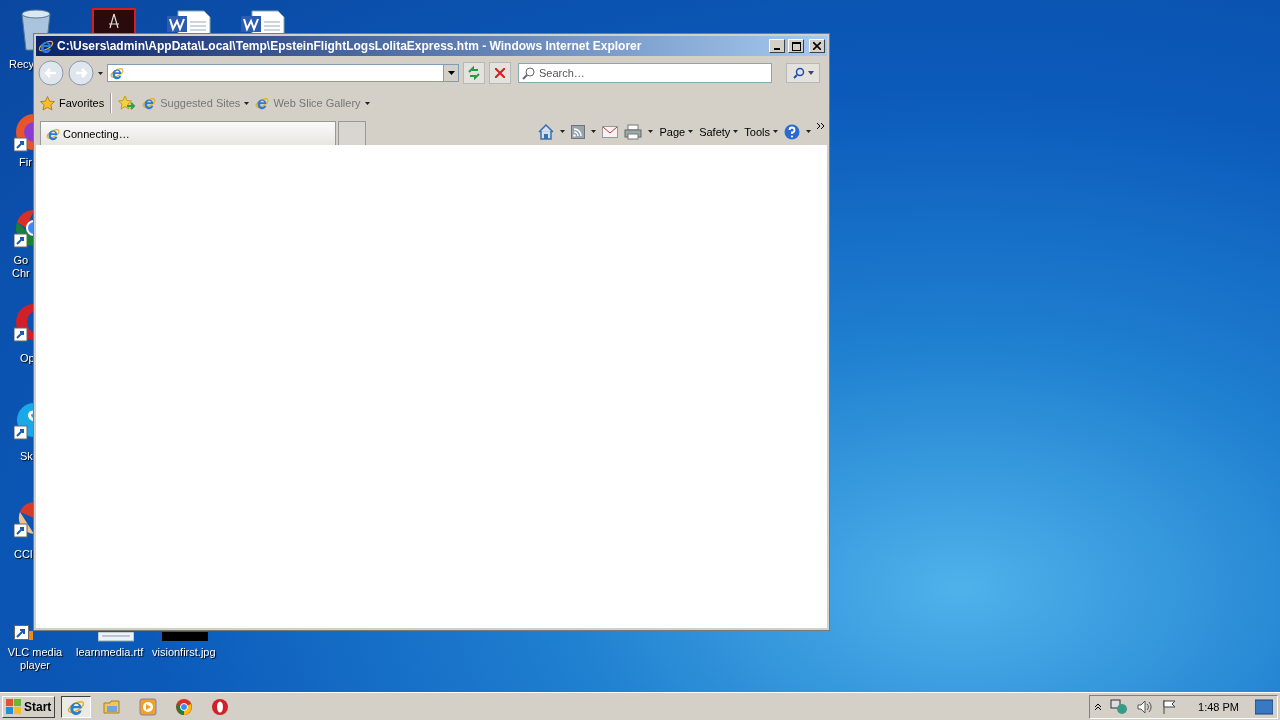  I want to click on stop-button, so click(500, 73).